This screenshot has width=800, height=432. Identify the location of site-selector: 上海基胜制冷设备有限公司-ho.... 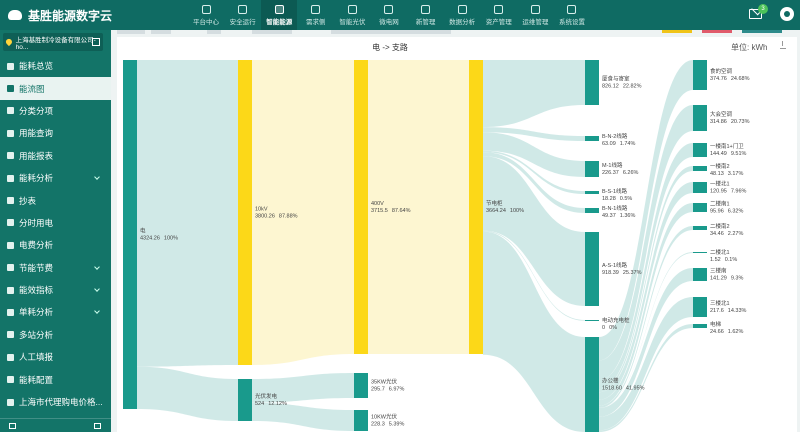
(53, 42).